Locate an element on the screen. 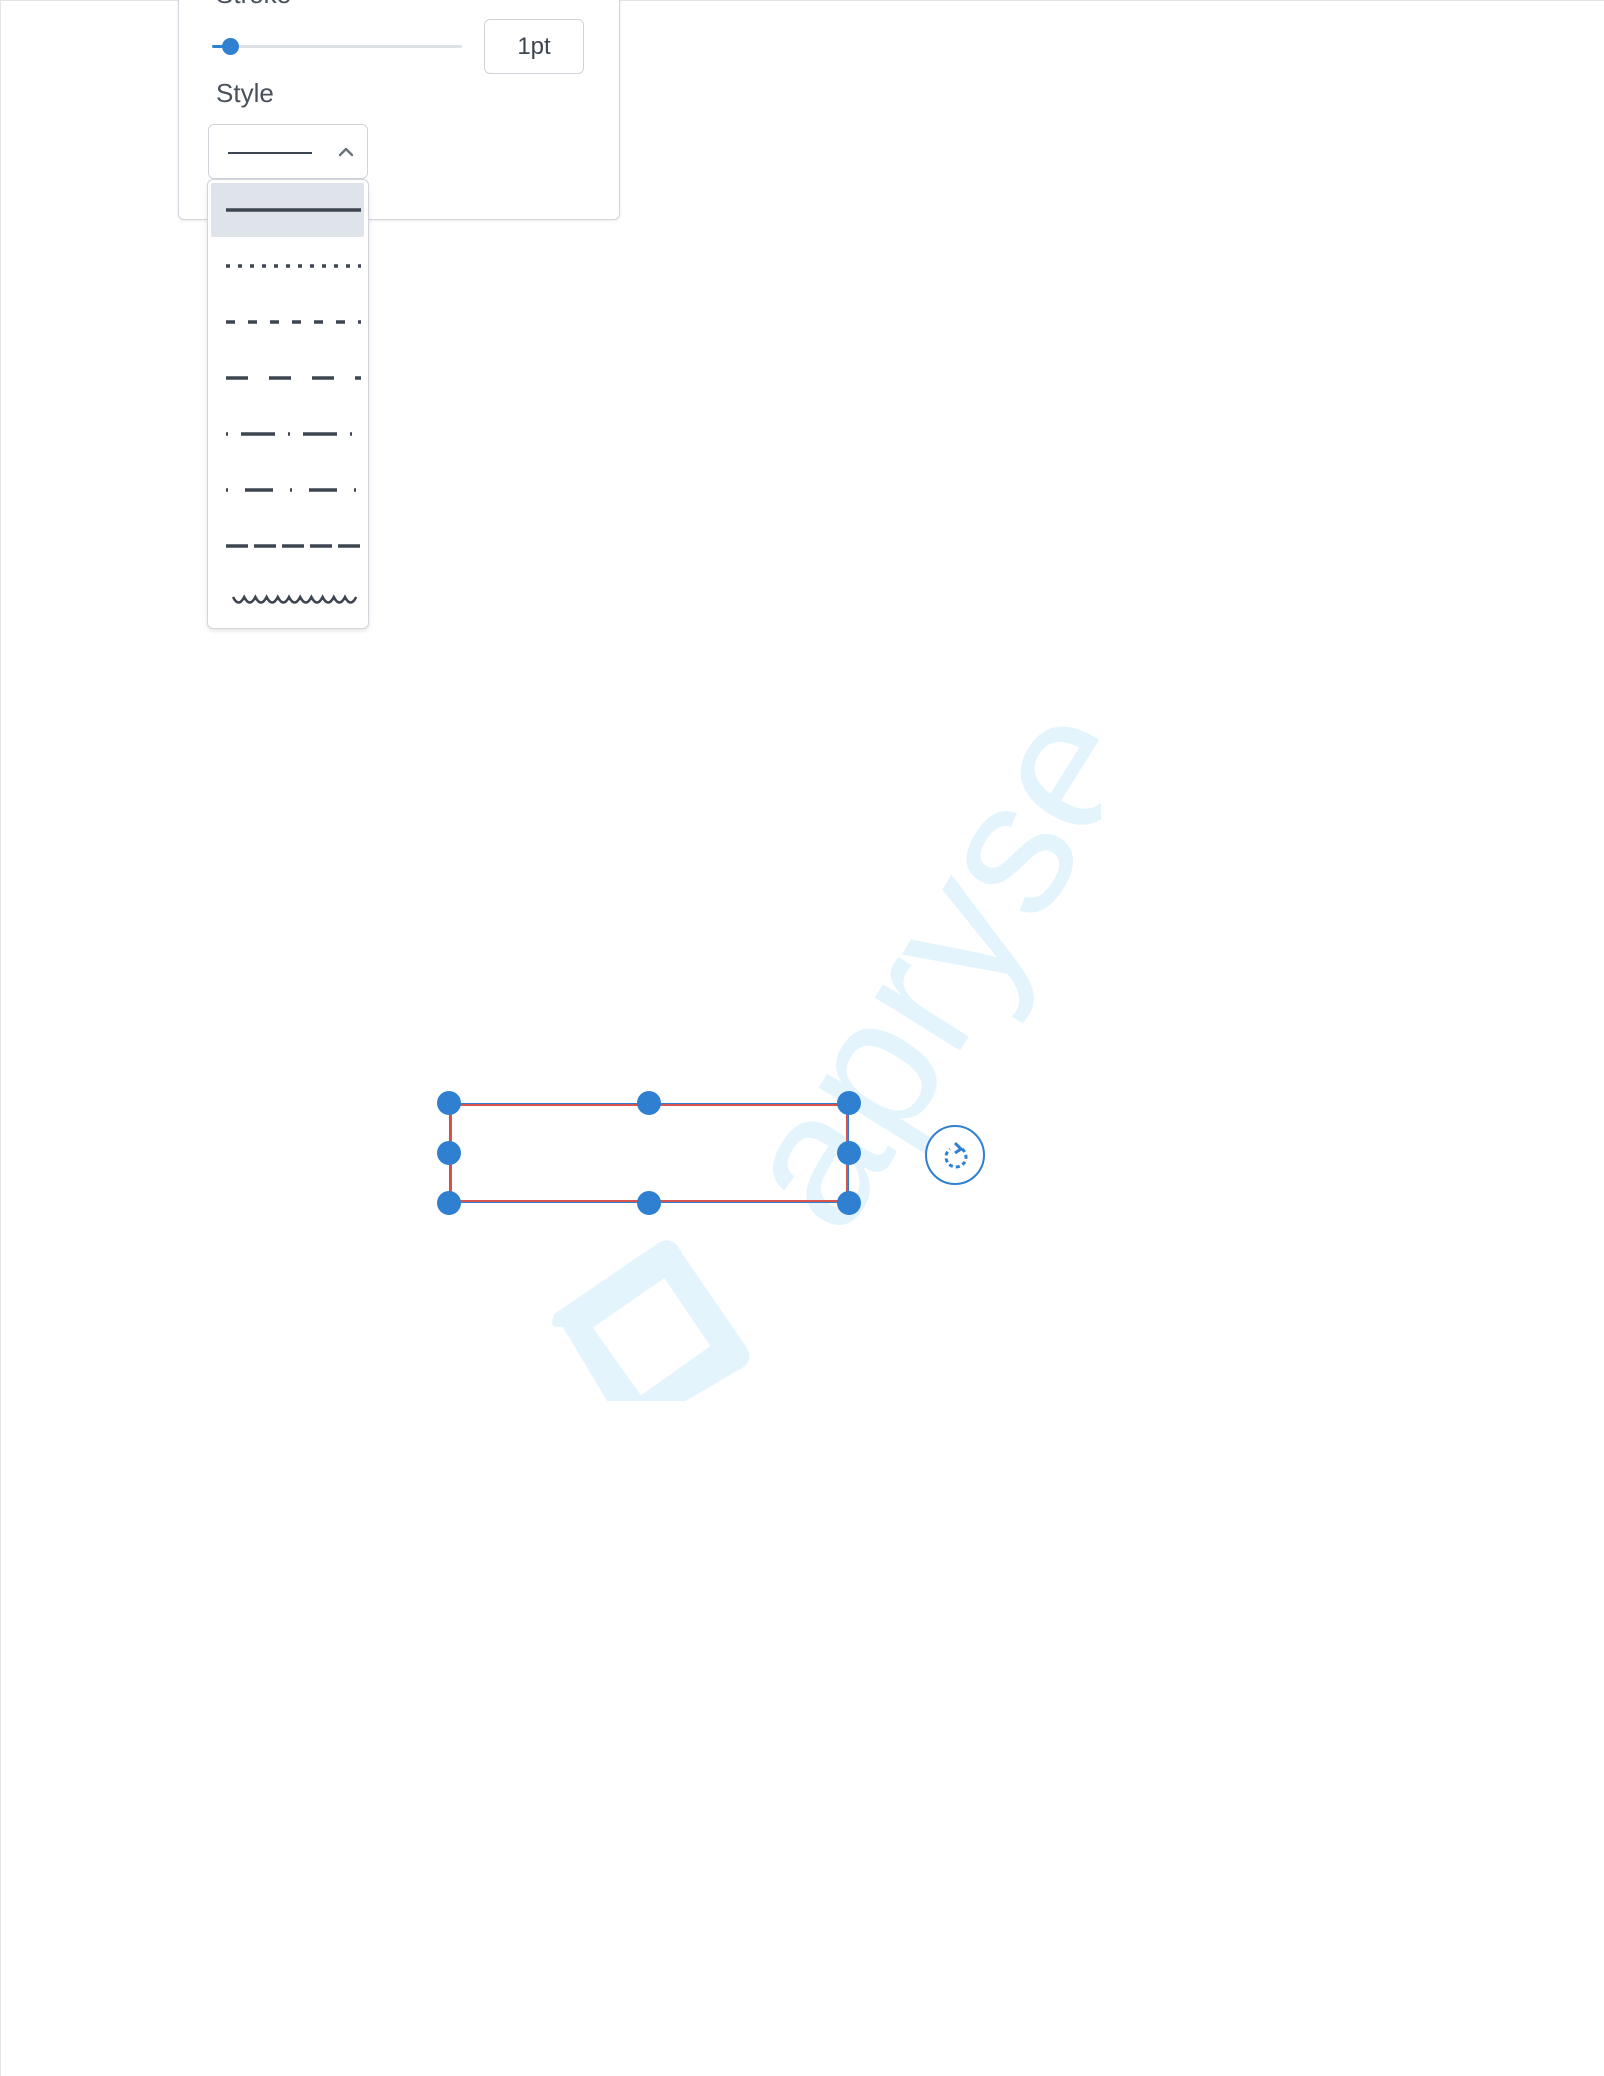  resize-handle-bottom is located at coordinates (649, 1203).